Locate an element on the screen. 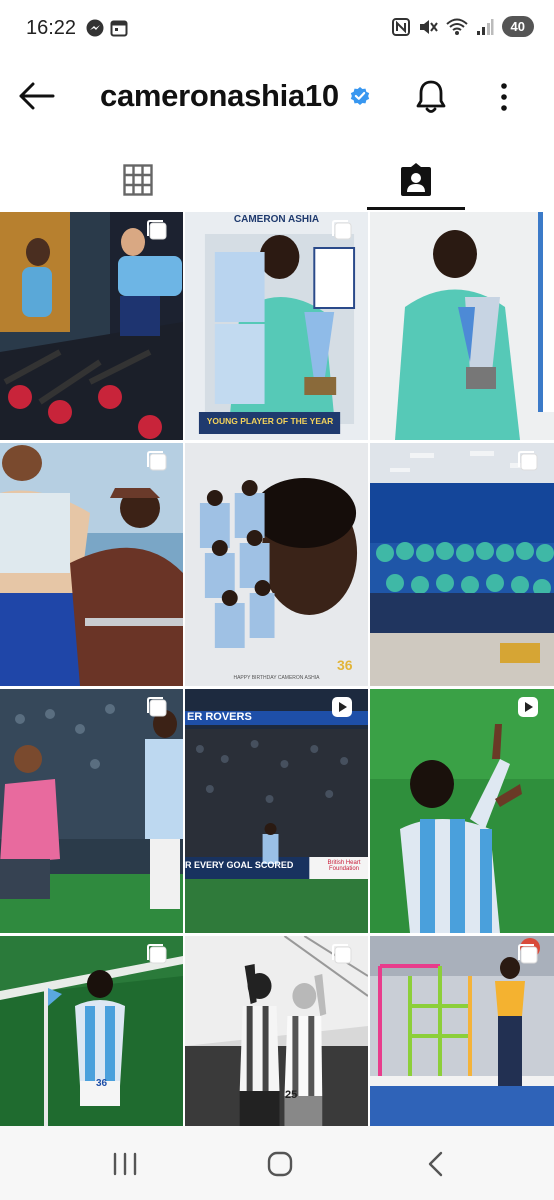 This screenshot has width=554, height=1200. profile-username: cameronashia10 is located at coordinates (219, 95).